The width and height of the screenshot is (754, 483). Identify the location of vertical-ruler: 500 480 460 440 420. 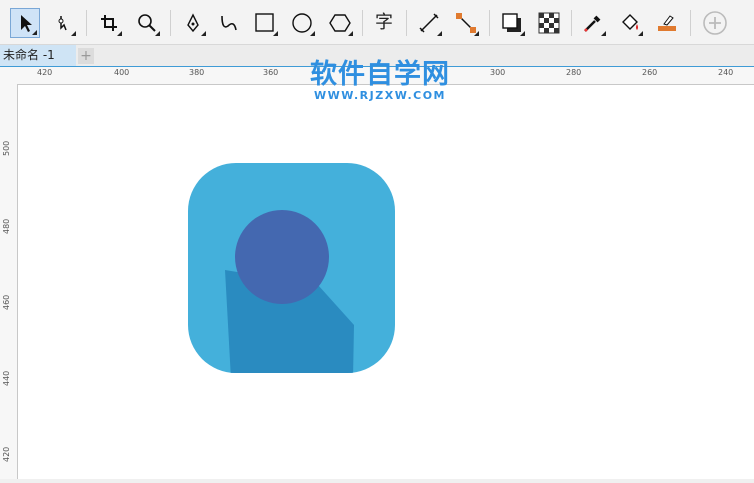
(9, 281).